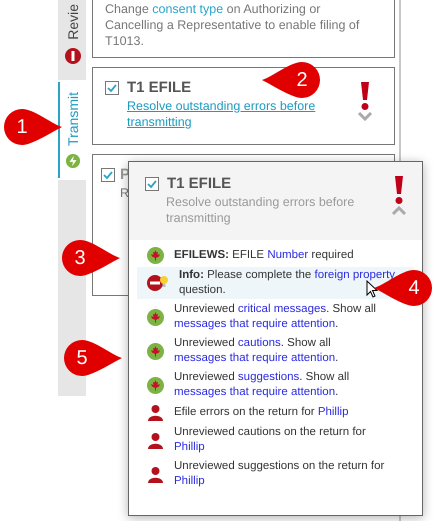 The width and height of the screenshot is (434, 521). I want to click on message-row: Unreviewed suggestions on the return for Phillip, so click(275, 474).